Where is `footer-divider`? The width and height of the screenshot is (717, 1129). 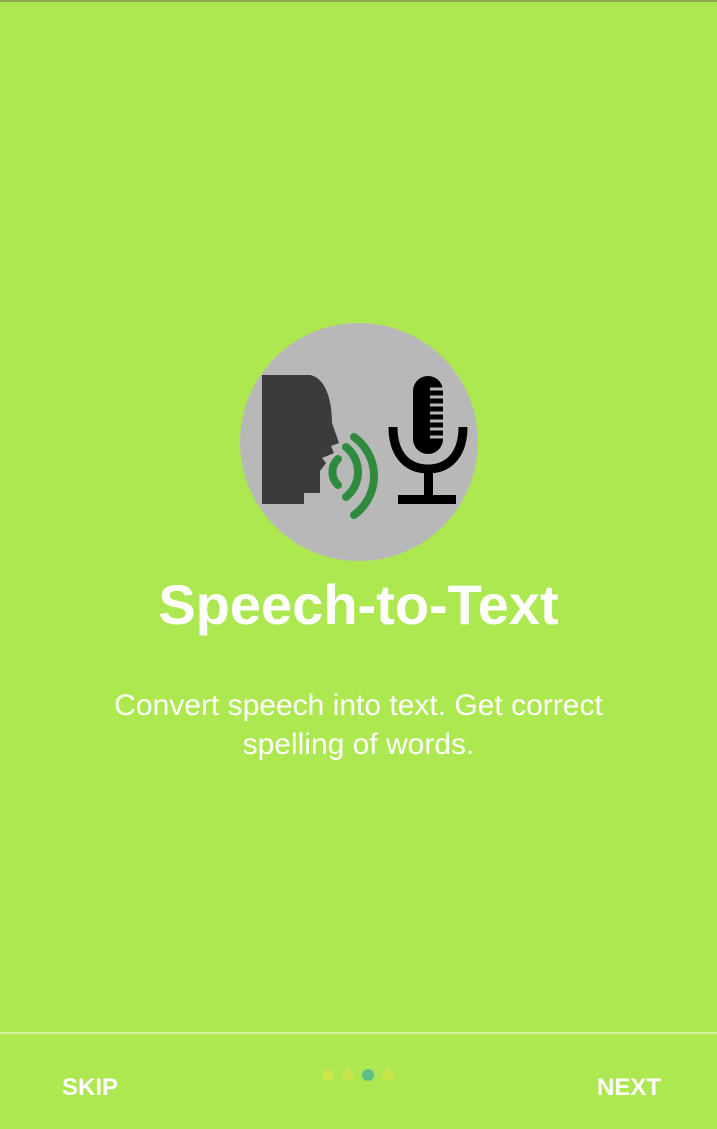 footer-divider is located at coordinates (358, 1033).